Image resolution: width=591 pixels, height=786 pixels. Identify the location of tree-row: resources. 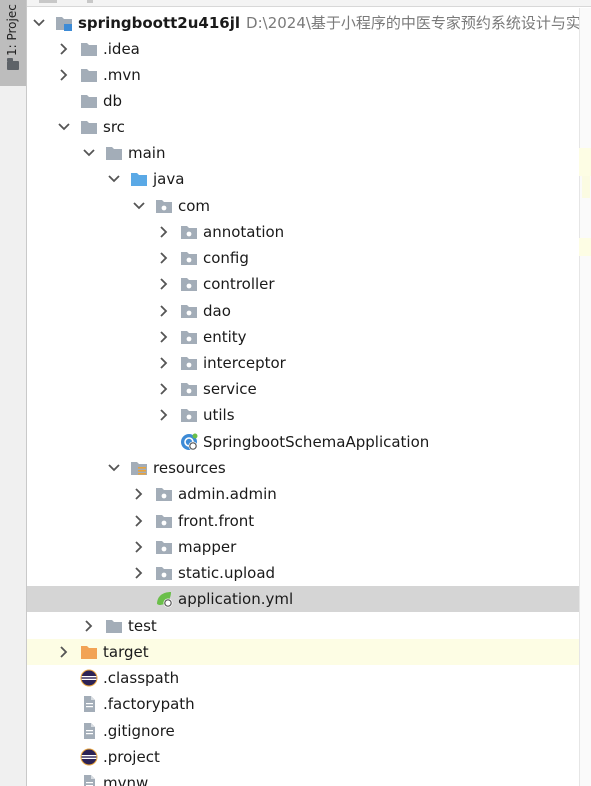
(303, 468).